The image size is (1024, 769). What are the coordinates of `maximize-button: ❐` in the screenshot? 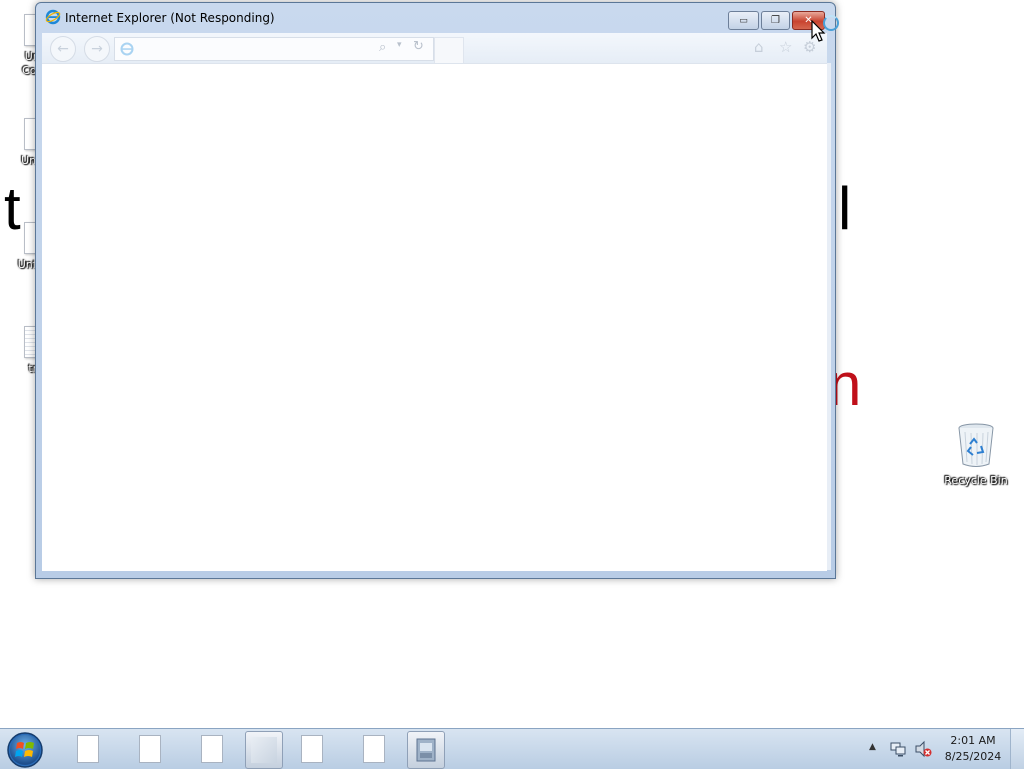 It's located at (775, 20).